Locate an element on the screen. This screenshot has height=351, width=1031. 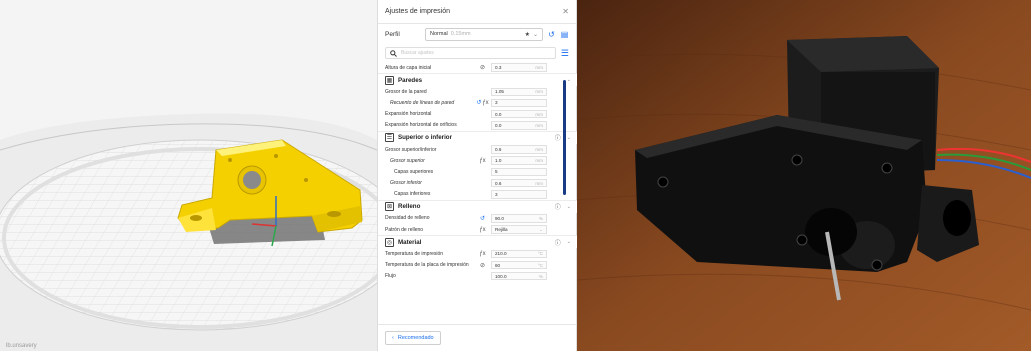
setting-value-field: 100.0% is located at coordinates (519, 276).